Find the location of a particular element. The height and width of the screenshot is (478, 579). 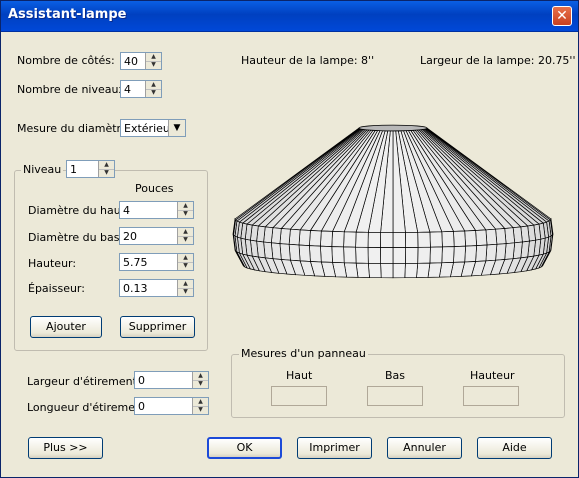

top-diameter-value: 4 is located at coordinates (126, 210).